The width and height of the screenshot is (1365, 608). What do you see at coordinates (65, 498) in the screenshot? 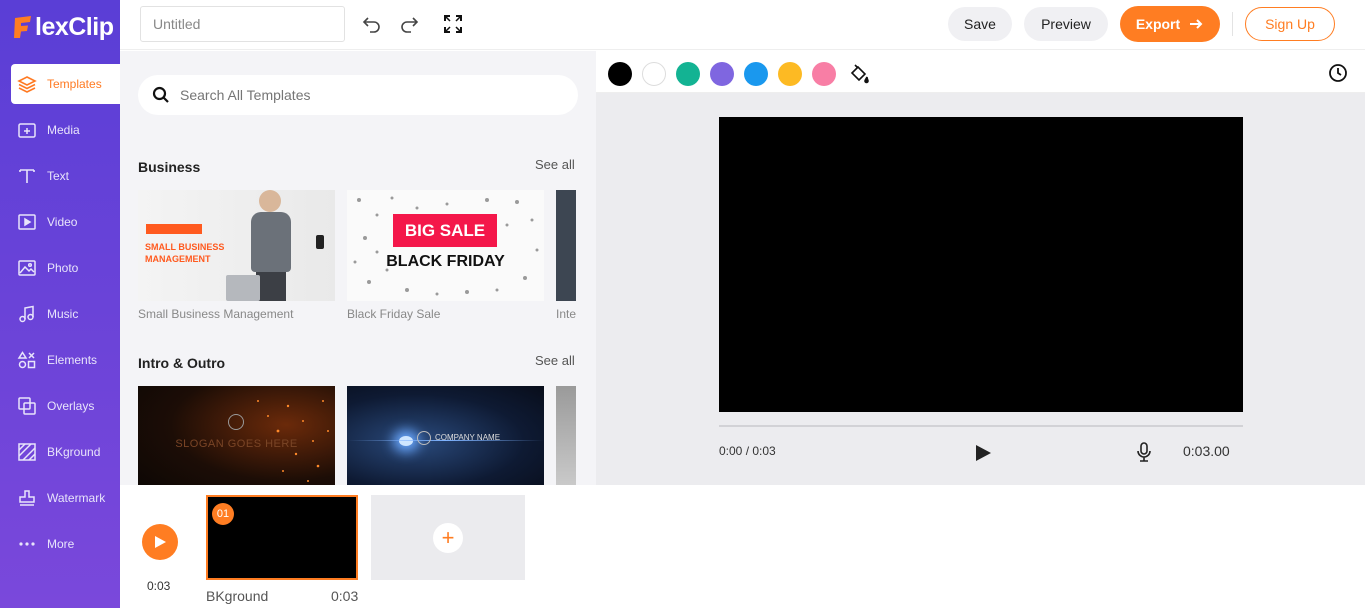
I see `sidebar-item-watermark: Watermark` at bounding box center [65, 498].